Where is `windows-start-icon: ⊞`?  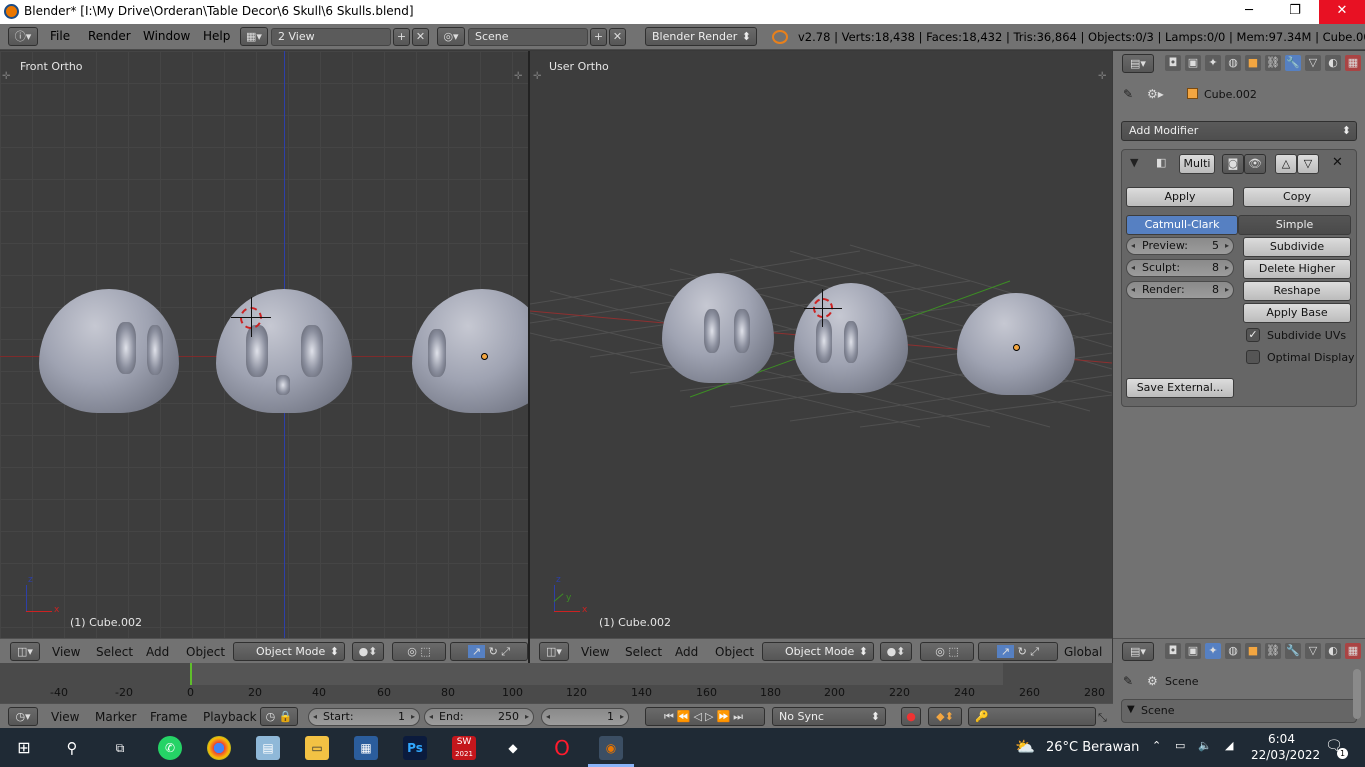 windows-start-icon: ⊞ is located at coordinates (24, 748).